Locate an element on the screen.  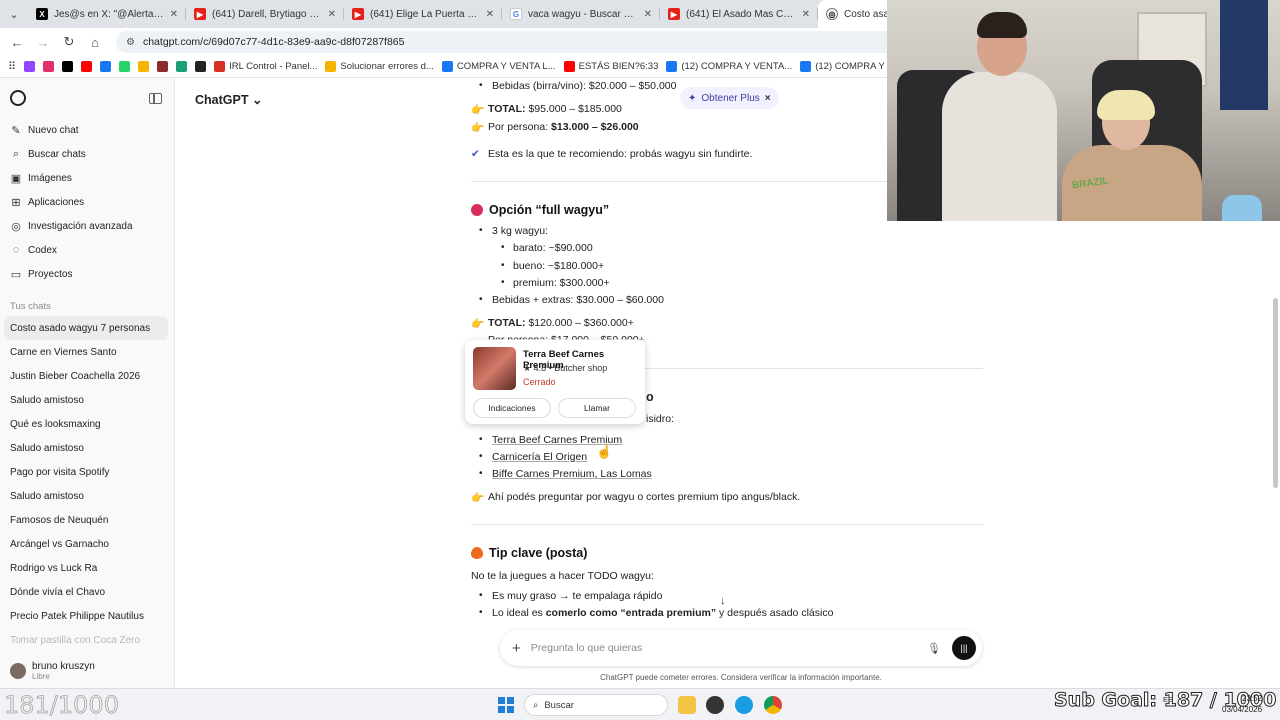
openai-logo-icon is located at coordinates (18, 98).